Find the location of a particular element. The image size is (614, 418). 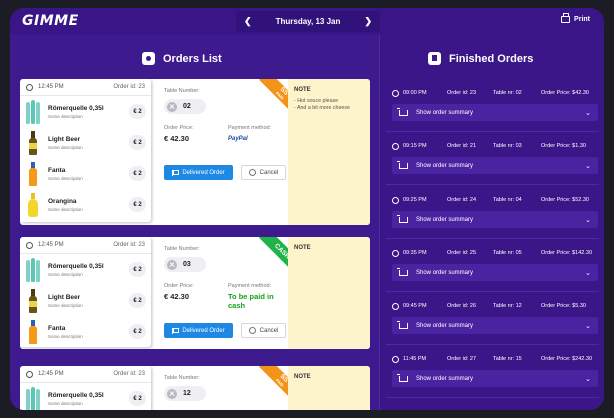

orders-list-heading: Orders List is located at coordinates (182, 58).